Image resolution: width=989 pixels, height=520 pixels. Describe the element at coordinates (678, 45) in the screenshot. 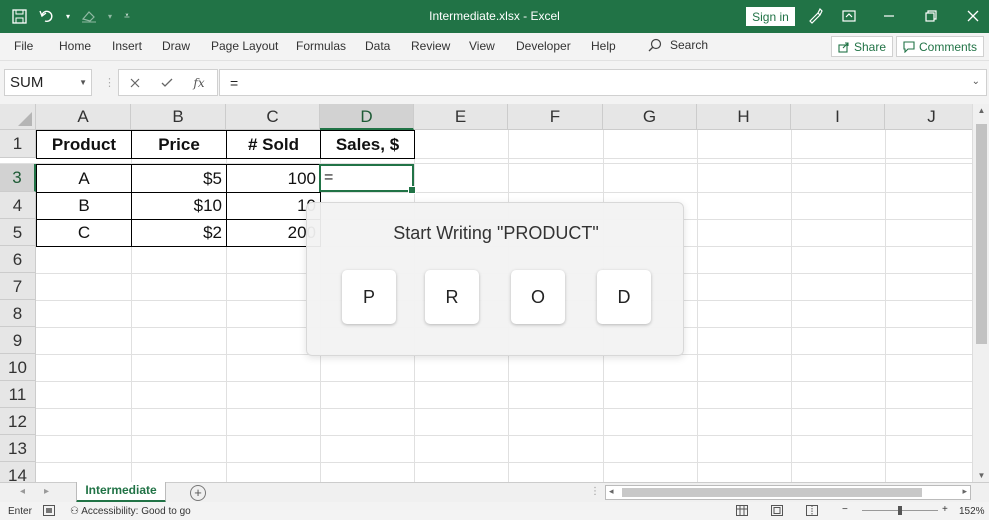

I see `search-box: Search` at that location.